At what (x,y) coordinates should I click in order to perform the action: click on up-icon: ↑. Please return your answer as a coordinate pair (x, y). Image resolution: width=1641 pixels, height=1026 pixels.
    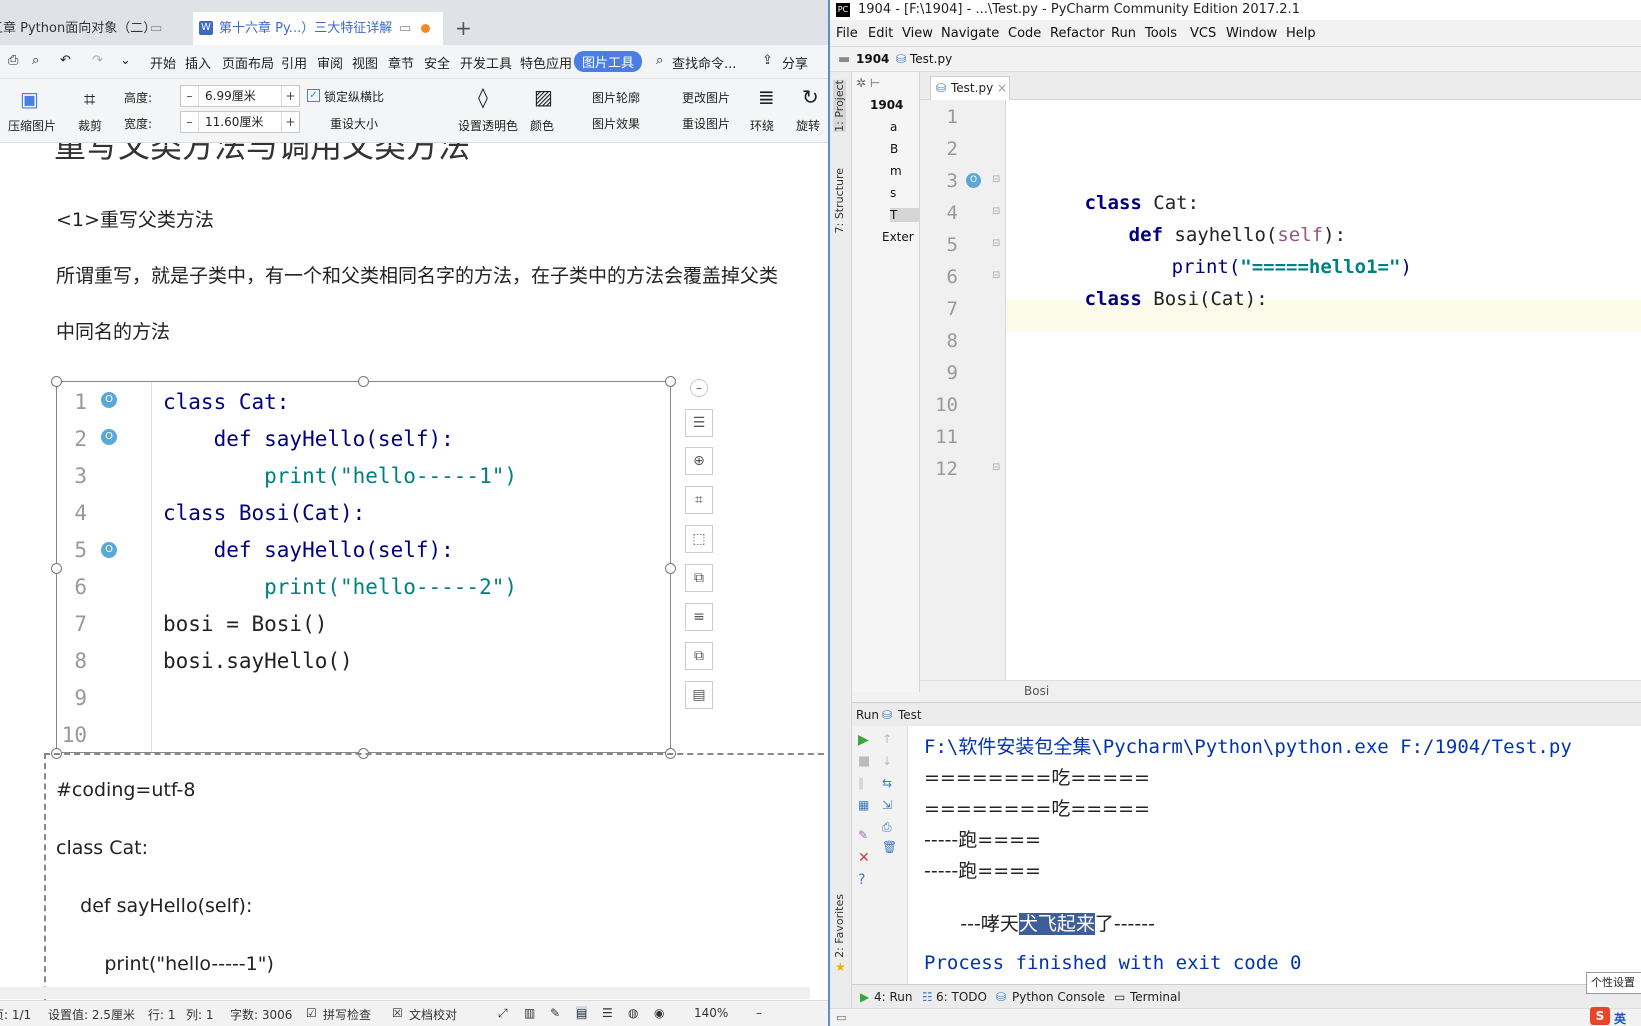
    Looking at the image, I should click on (887, 739).